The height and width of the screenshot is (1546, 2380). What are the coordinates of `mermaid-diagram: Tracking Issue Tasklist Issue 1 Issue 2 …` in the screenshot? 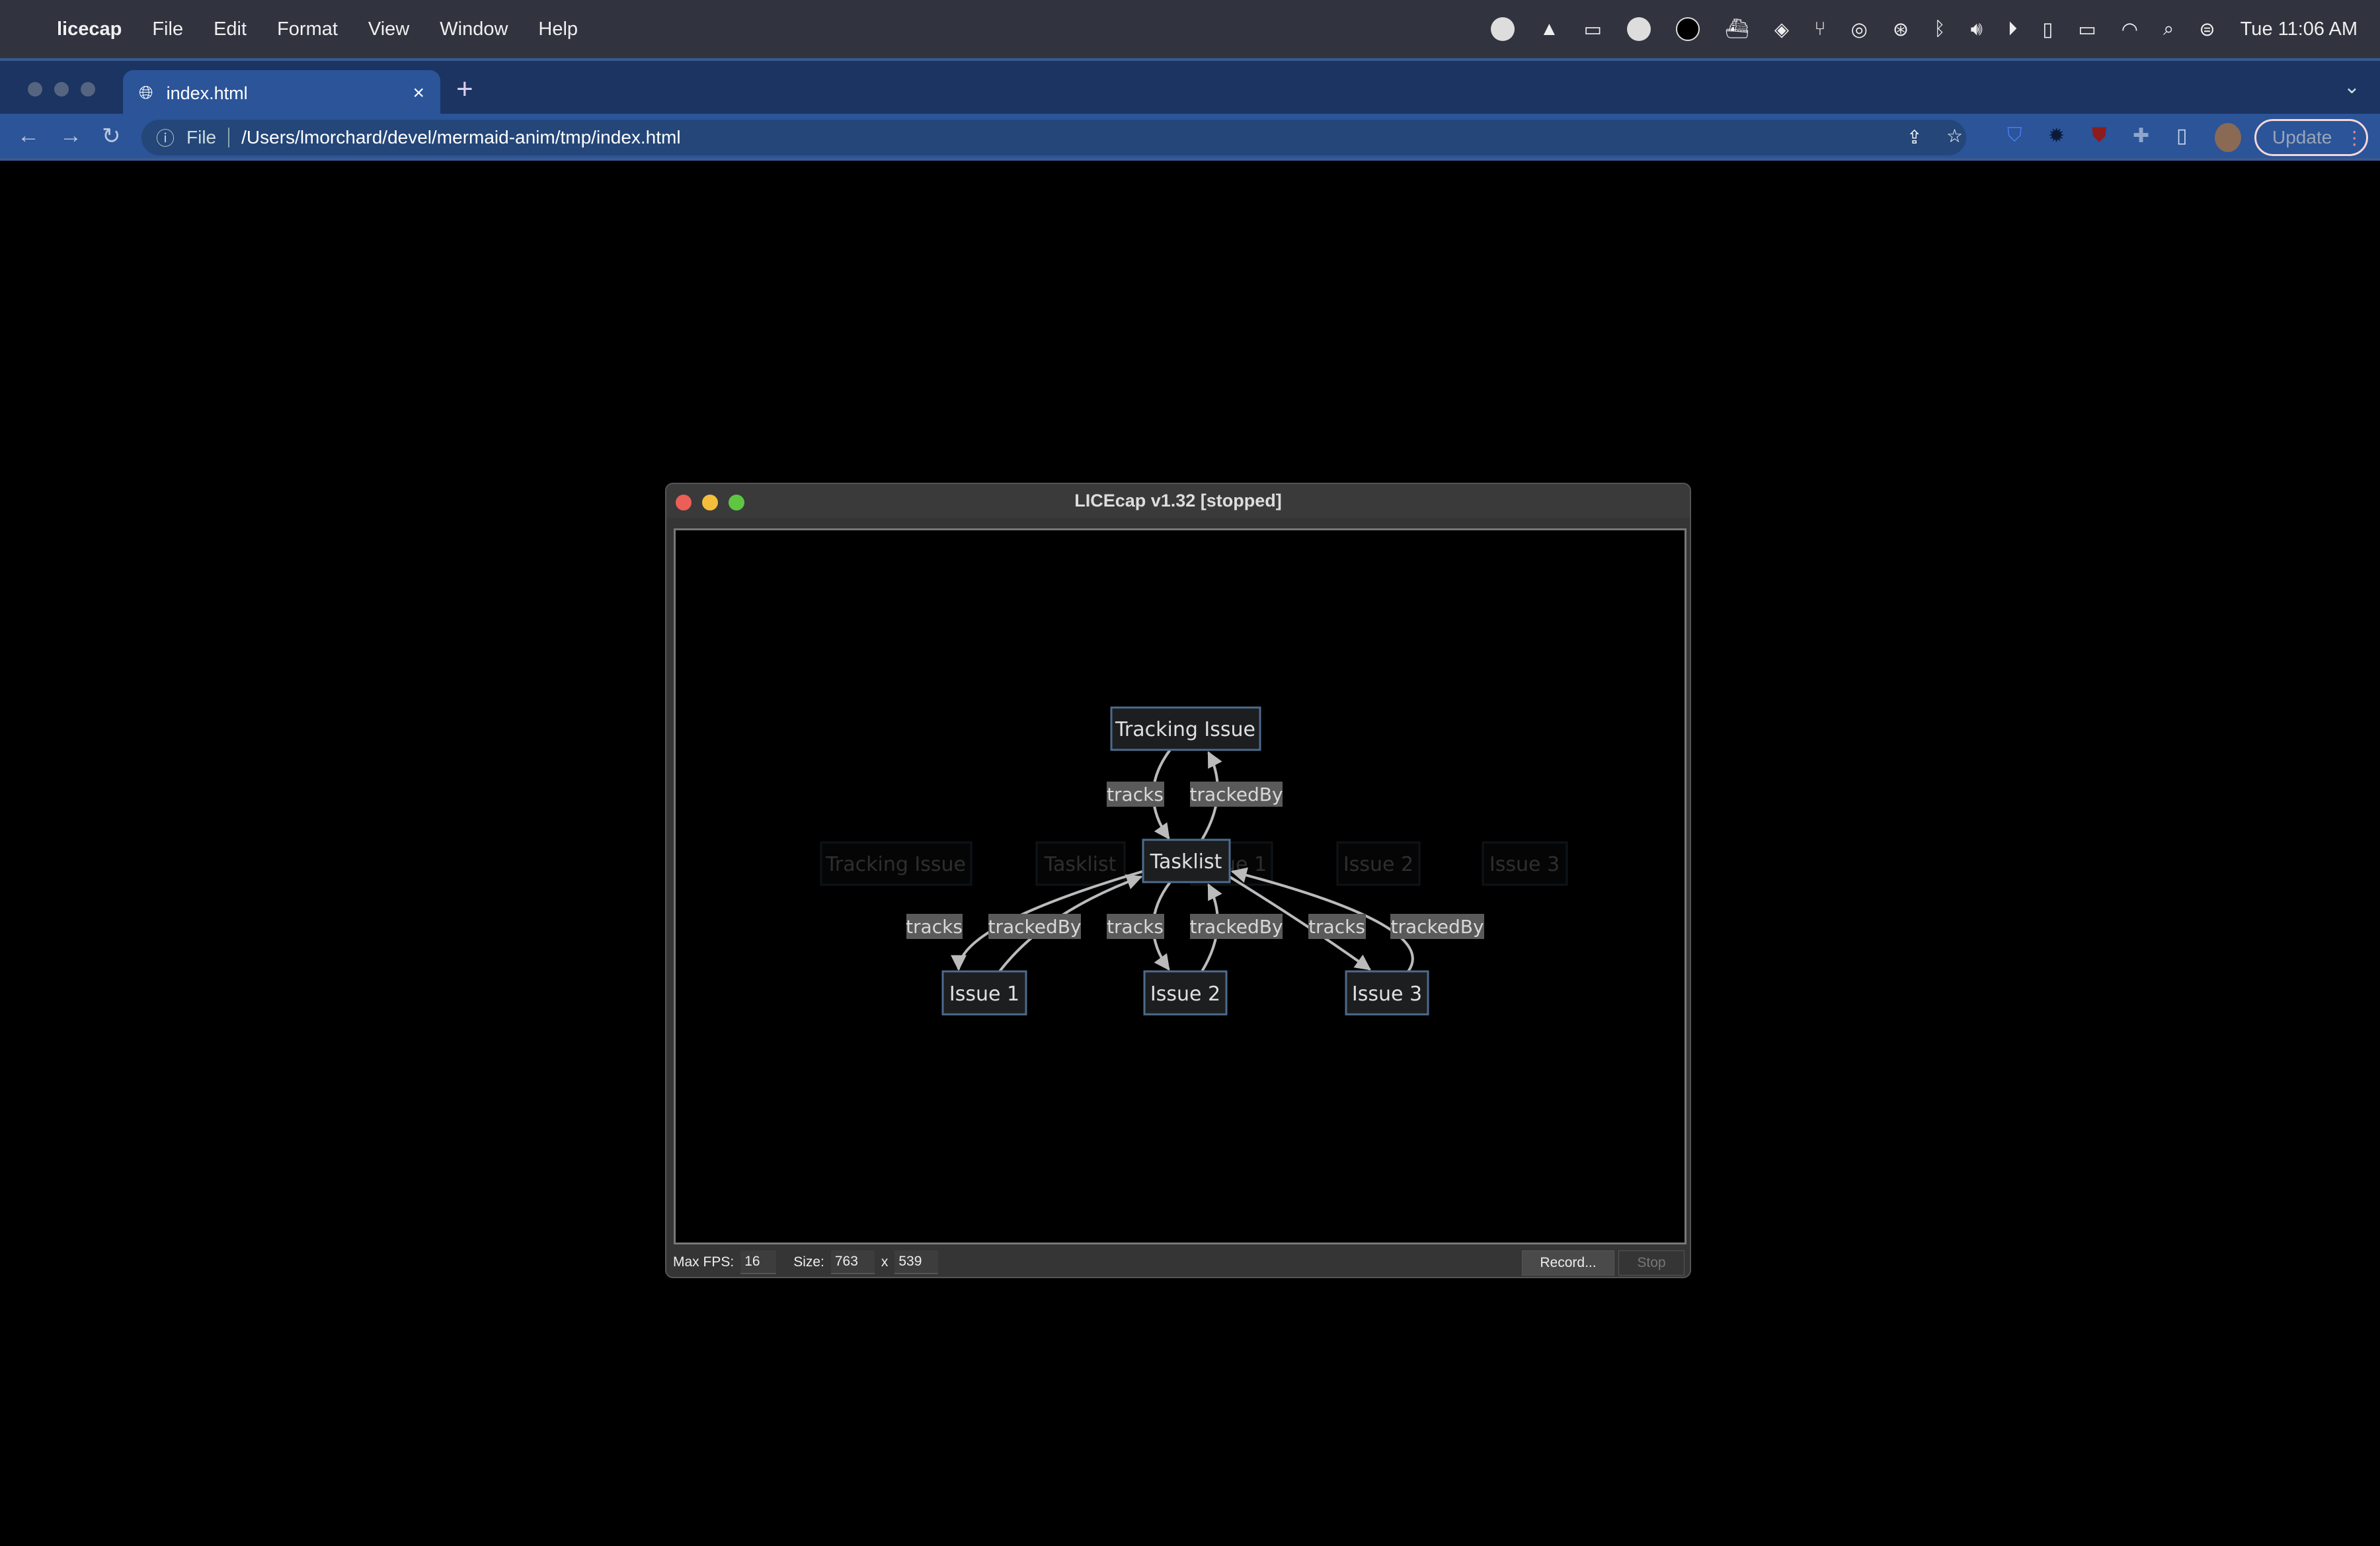 It's located at (1194, 861).